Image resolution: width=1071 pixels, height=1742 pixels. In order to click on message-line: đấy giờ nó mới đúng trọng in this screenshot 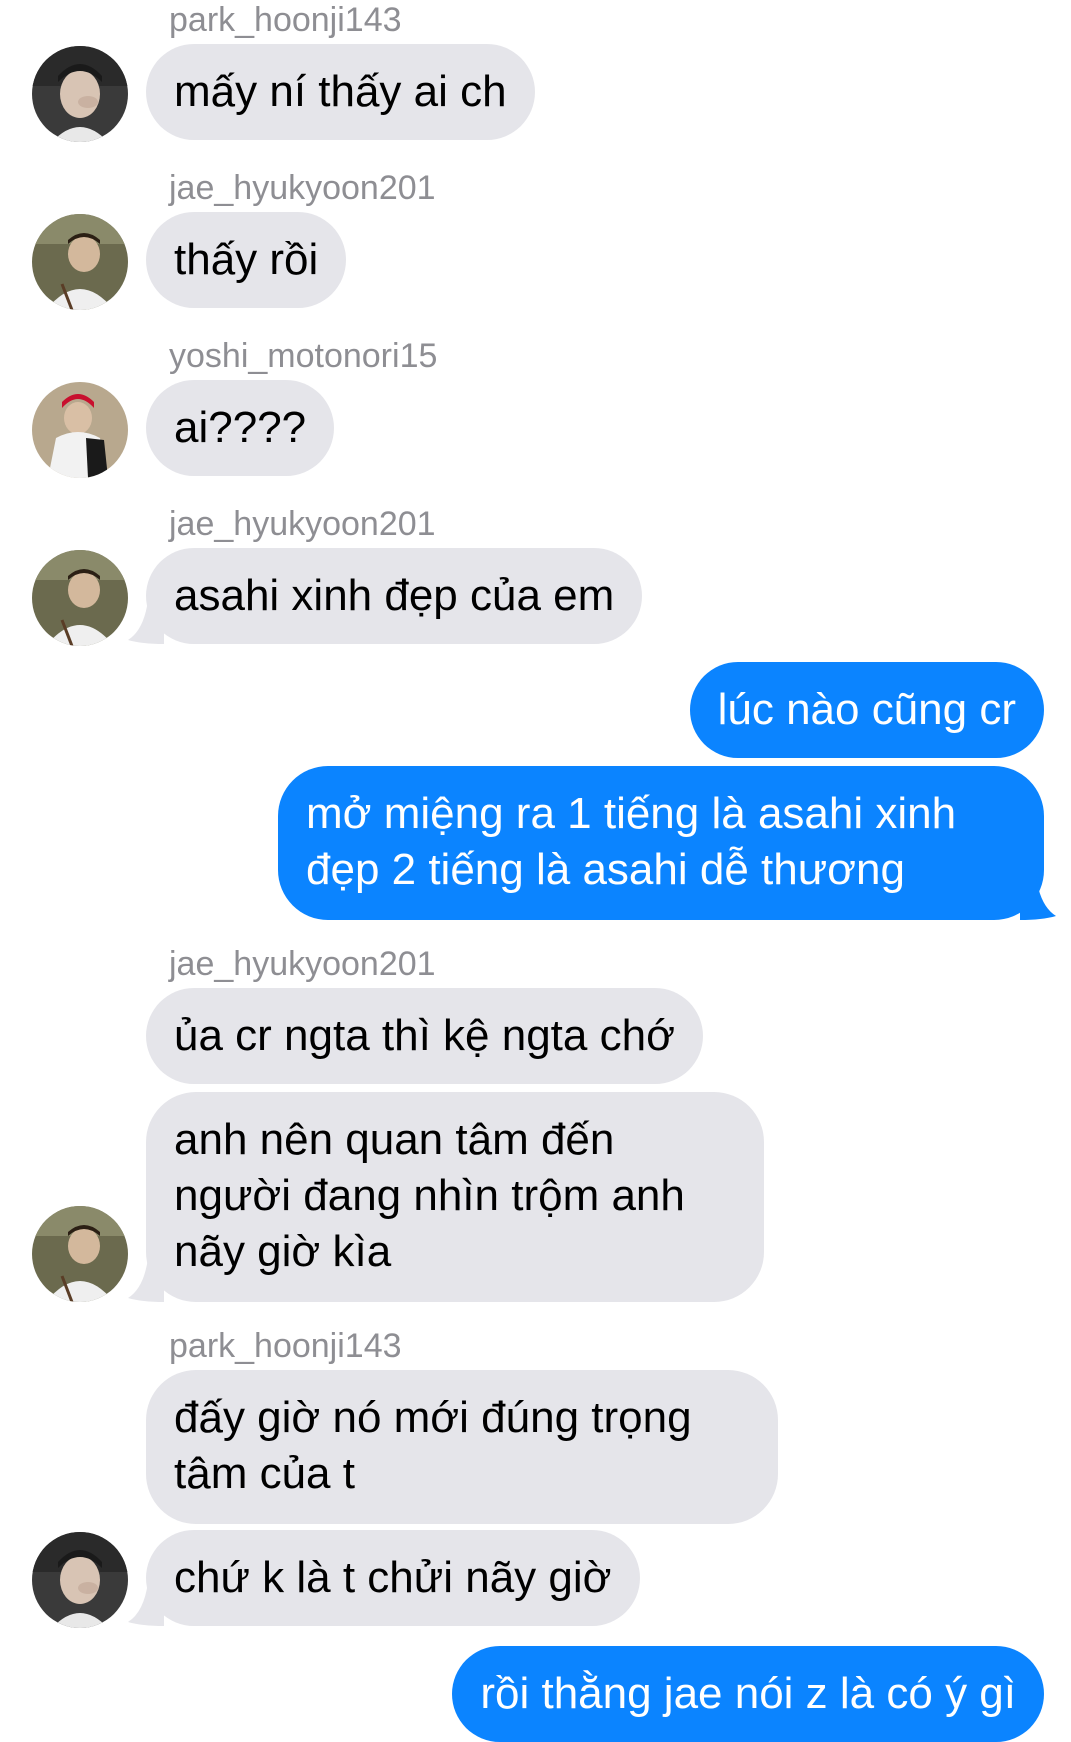, I will do `click(433, 1417)`.